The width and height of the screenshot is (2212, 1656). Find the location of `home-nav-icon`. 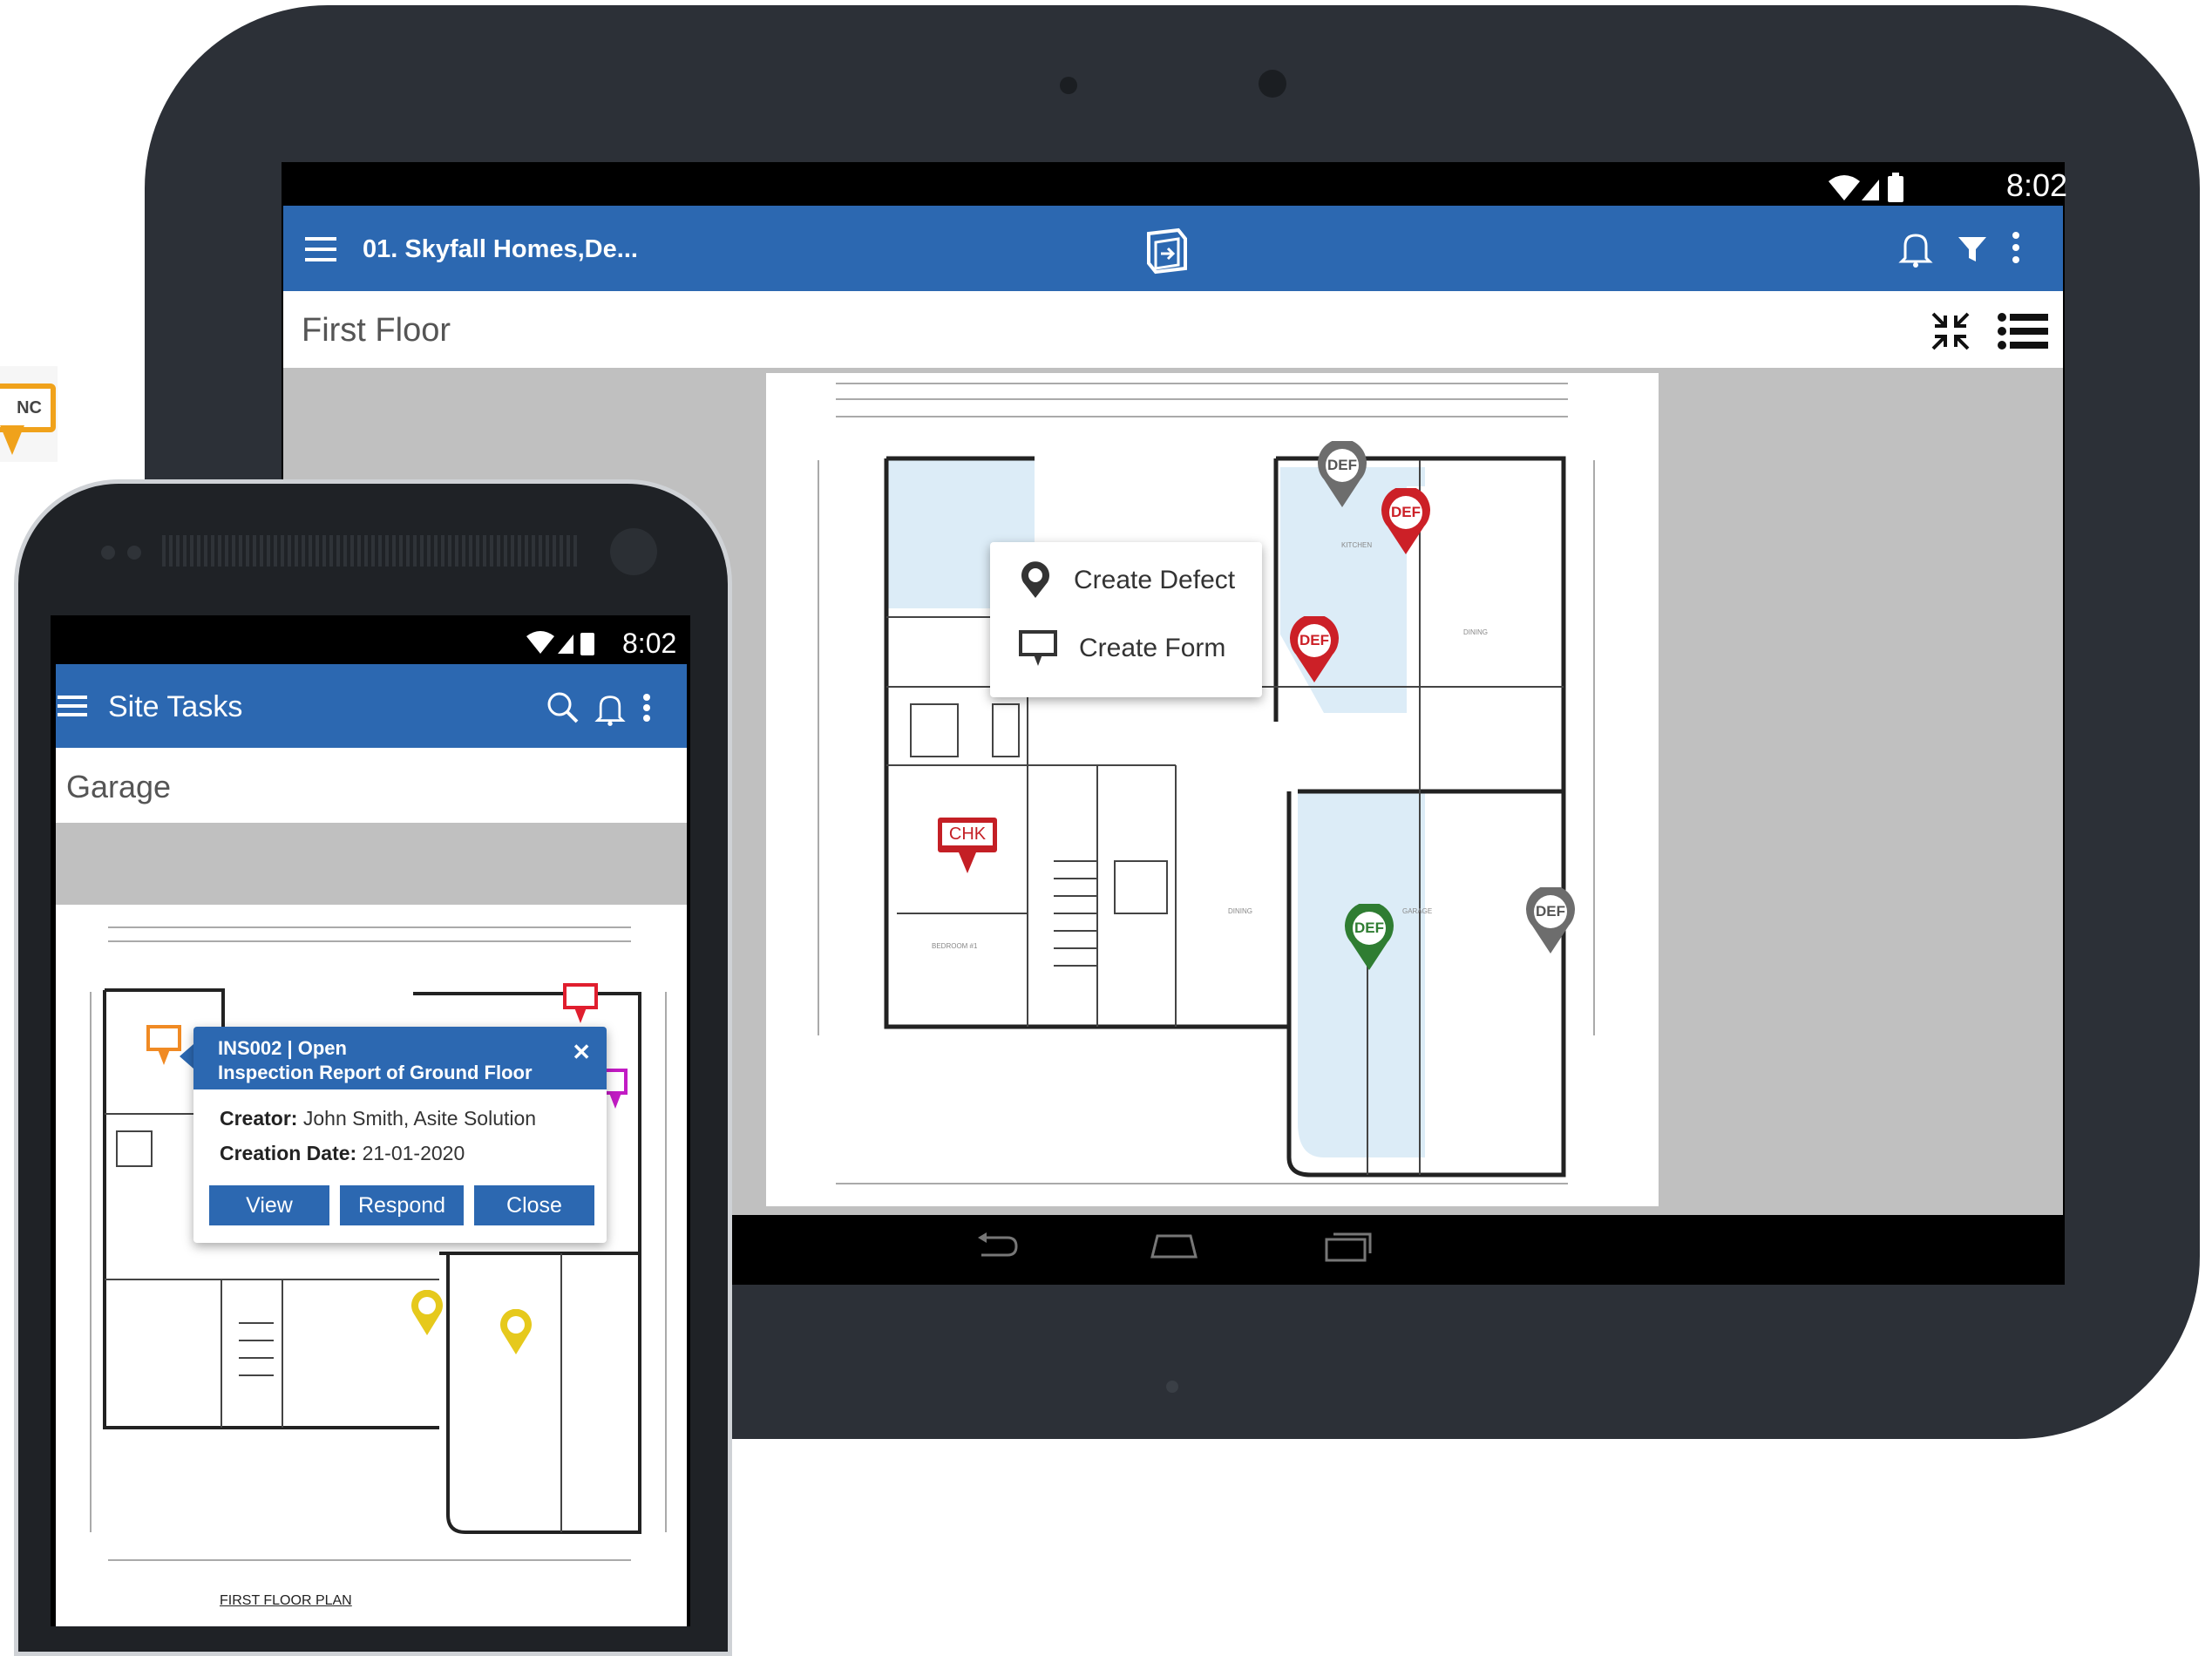

home-nav-icon is located at coordinates (1174, 1248).